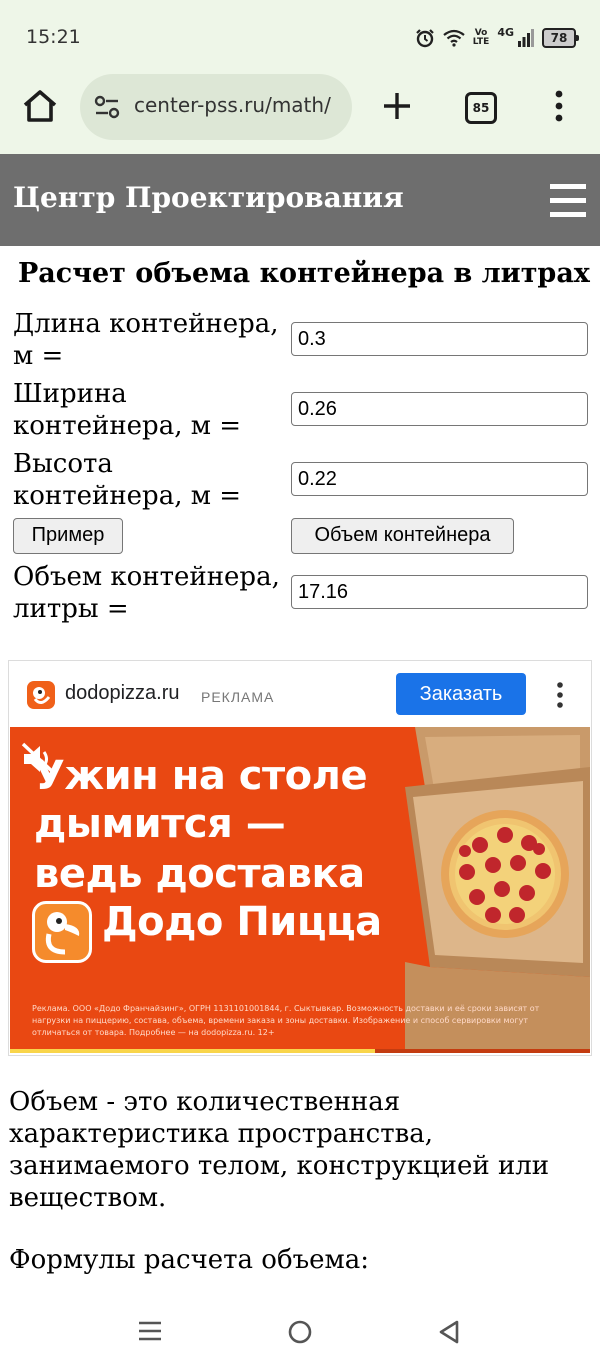 The height and width of the screenshot is (1366, 600). What do you see at coordinates (439, 409) in the screenshot?
I see `width-input` at bounding box center [439, 409].